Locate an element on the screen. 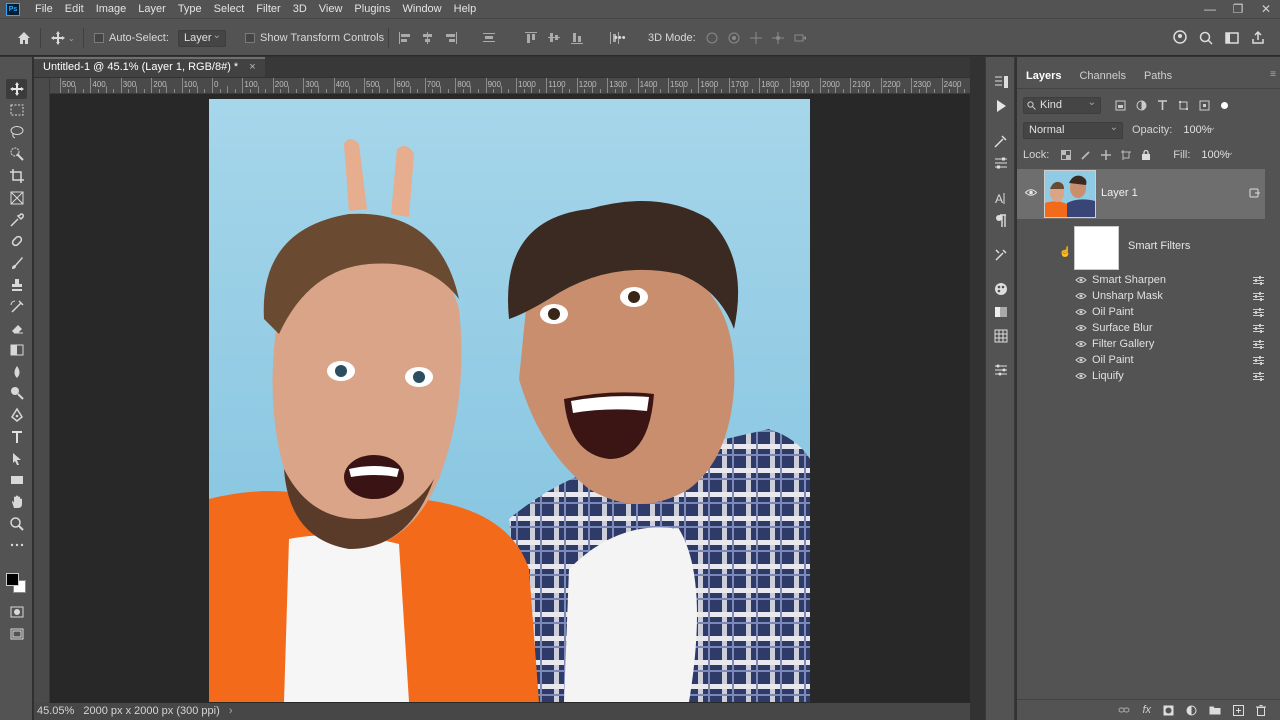  paragraph-panel-icon is located at coordinates (1001, 221).